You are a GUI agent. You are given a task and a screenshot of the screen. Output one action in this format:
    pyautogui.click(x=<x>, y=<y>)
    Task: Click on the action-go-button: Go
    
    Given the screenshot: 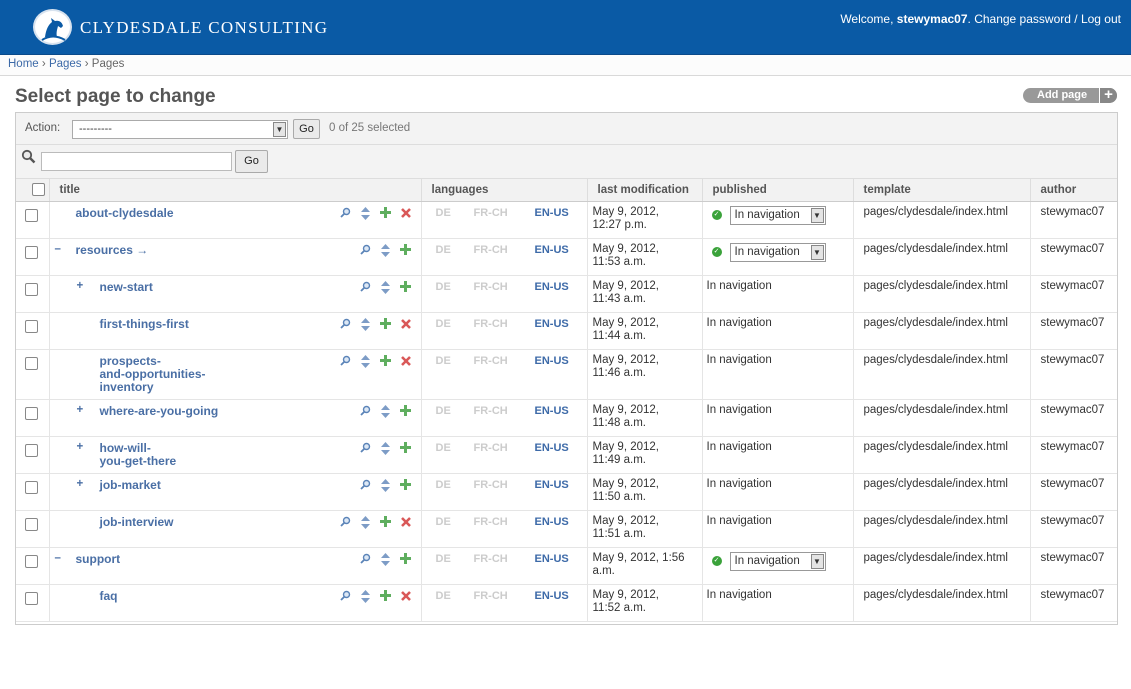 What is the action you would take?
    pyautogui.click(x=306, y=129)
    